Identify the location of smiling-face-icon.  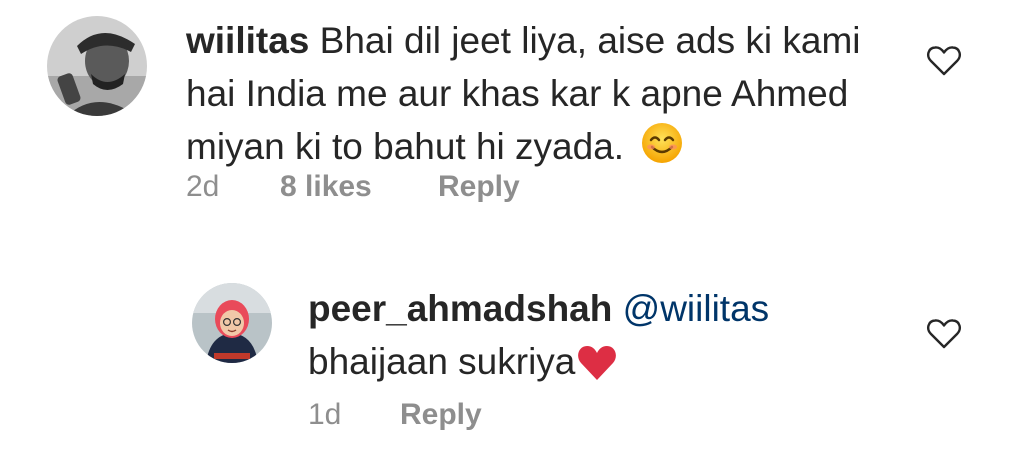
(662, 150).